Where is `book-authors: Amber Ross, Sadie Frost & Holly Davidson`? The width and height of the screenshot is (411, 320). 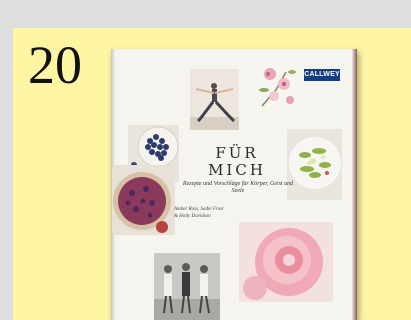 book-authors: Amber Ross, Sadie Frost & Holly Davidson is located at coordinates (214, 213).